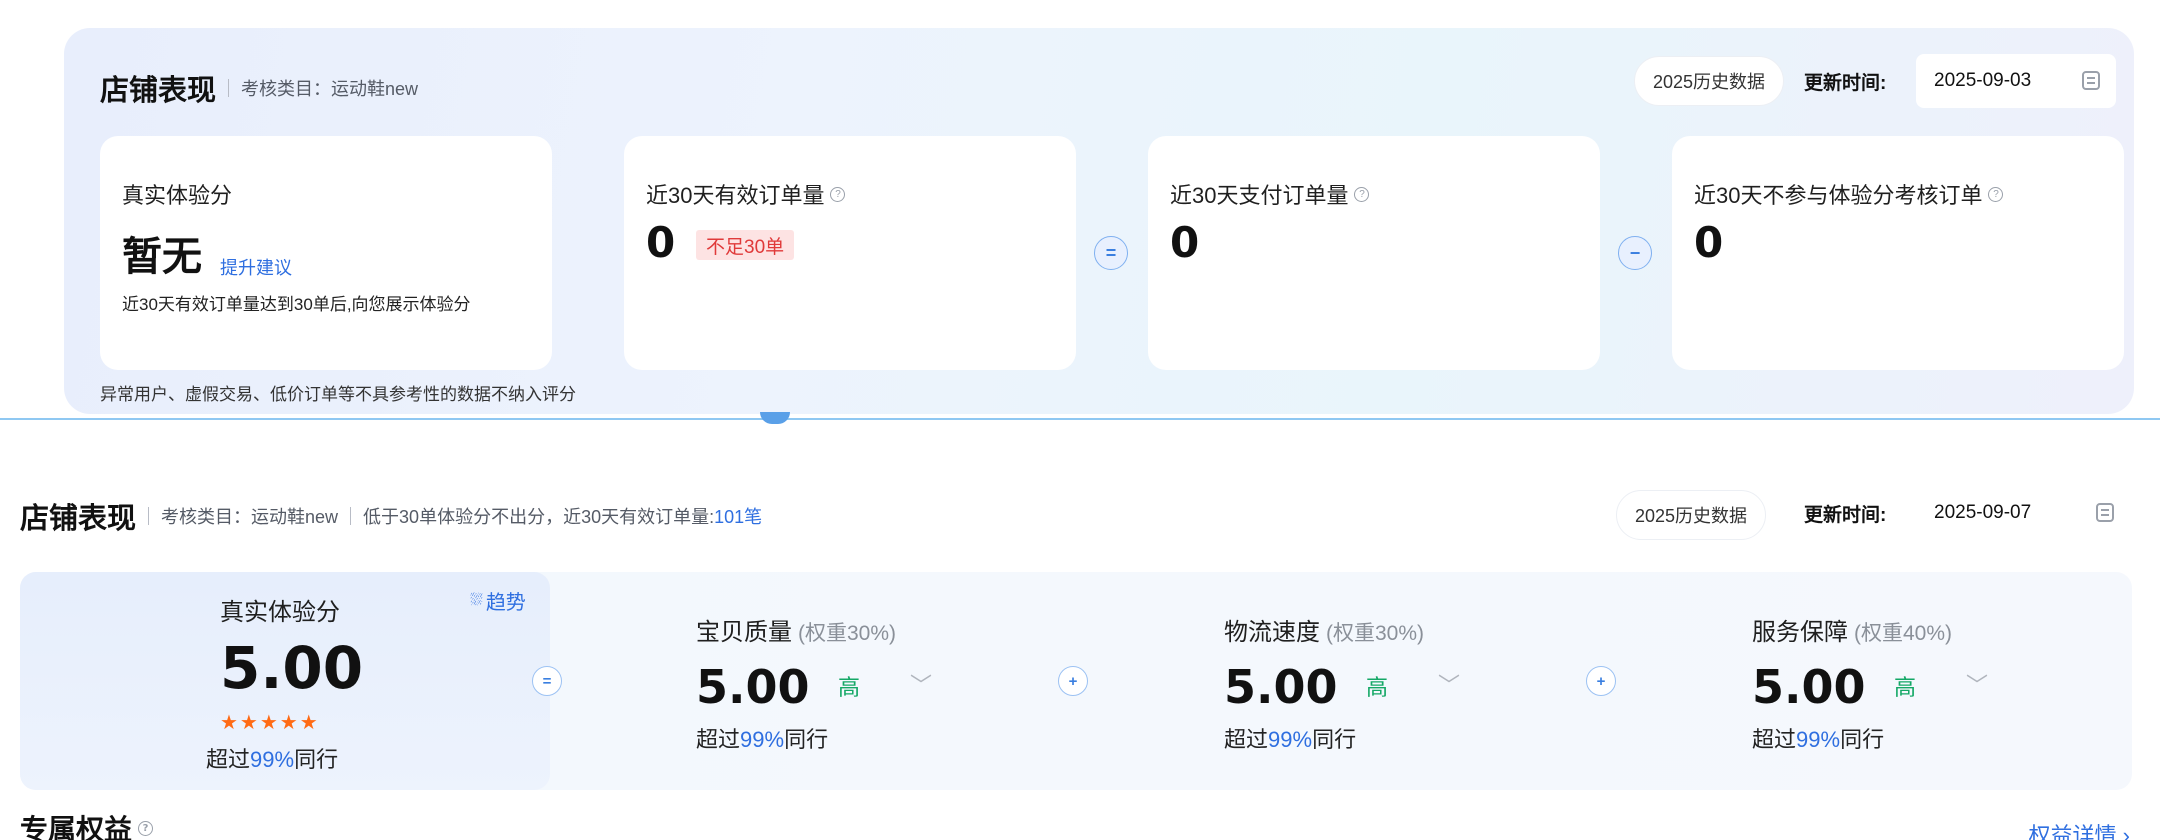 The image size is (2160, 840). Describe the element at coordinates (1259, 195) in the screenshot. I see `paid-orders-label-text: 近30天支付订单量` at that location.